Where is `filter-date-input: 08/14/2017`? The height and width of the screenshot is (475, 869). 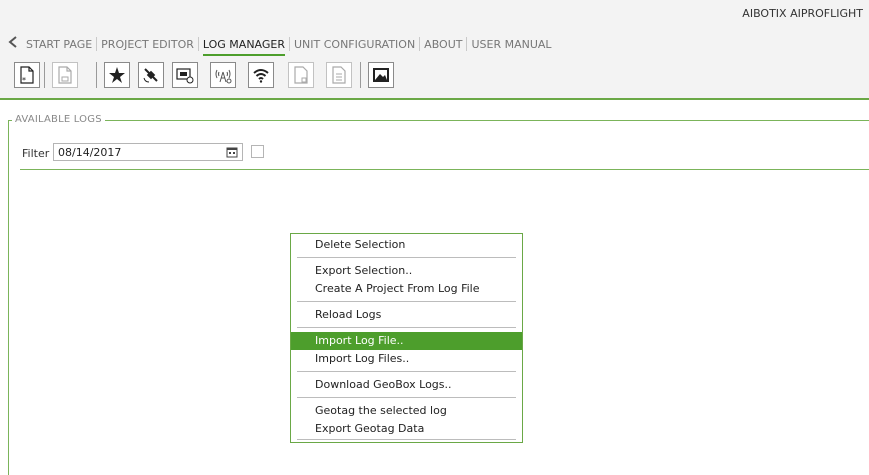 filter-date-input: 08/14/2017 is located at coordinates (148, 152).